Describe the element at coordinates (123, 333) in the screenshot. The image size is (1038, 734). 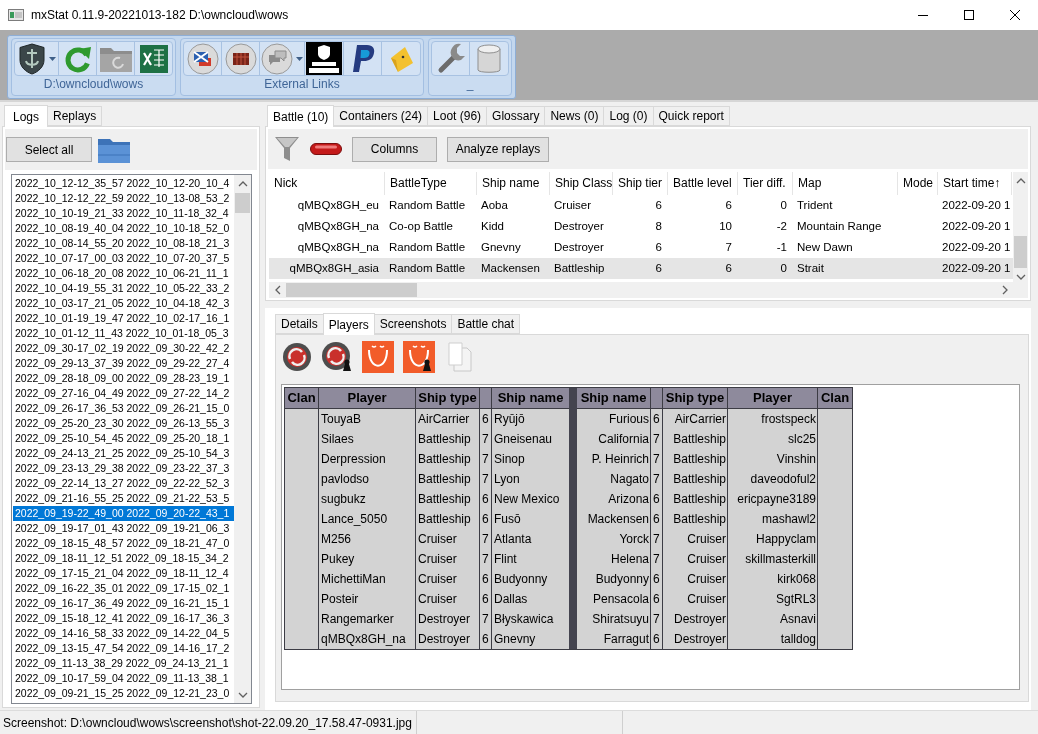
I see `log-item: 2022_10_01-12_11_43 2022_10_01-18_05_3` at that location.